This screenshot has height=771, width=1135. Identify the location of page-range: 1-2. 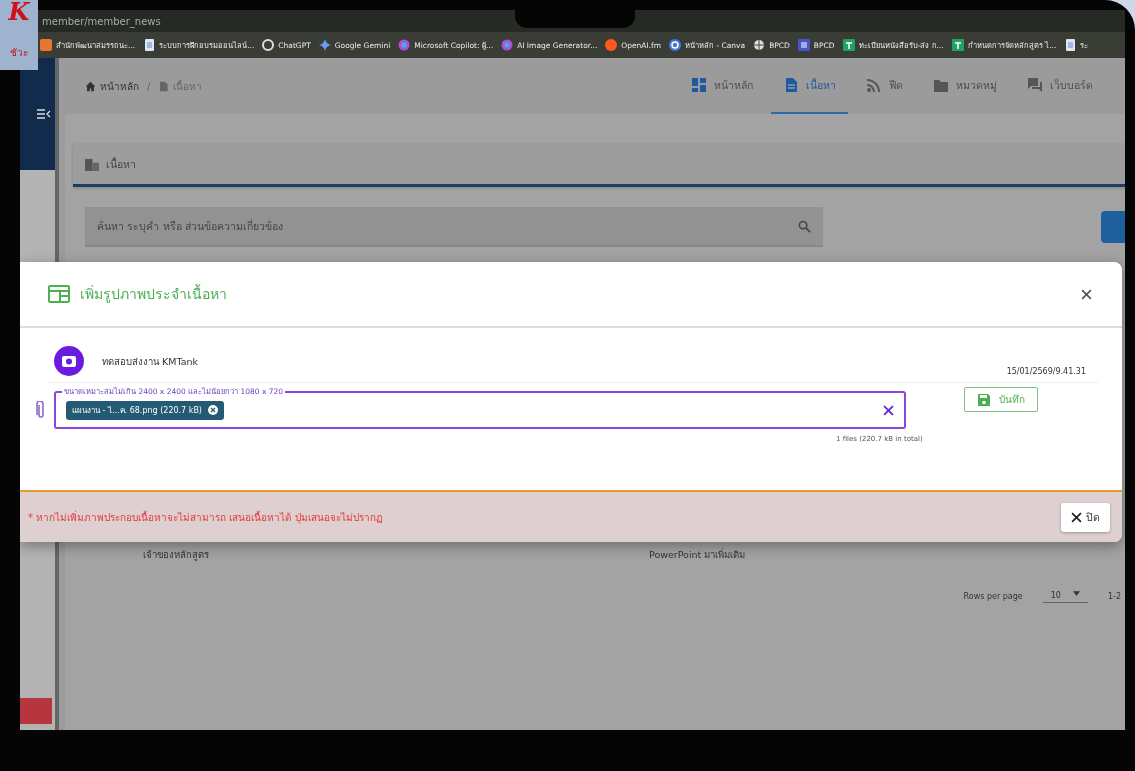
(1114, 596).